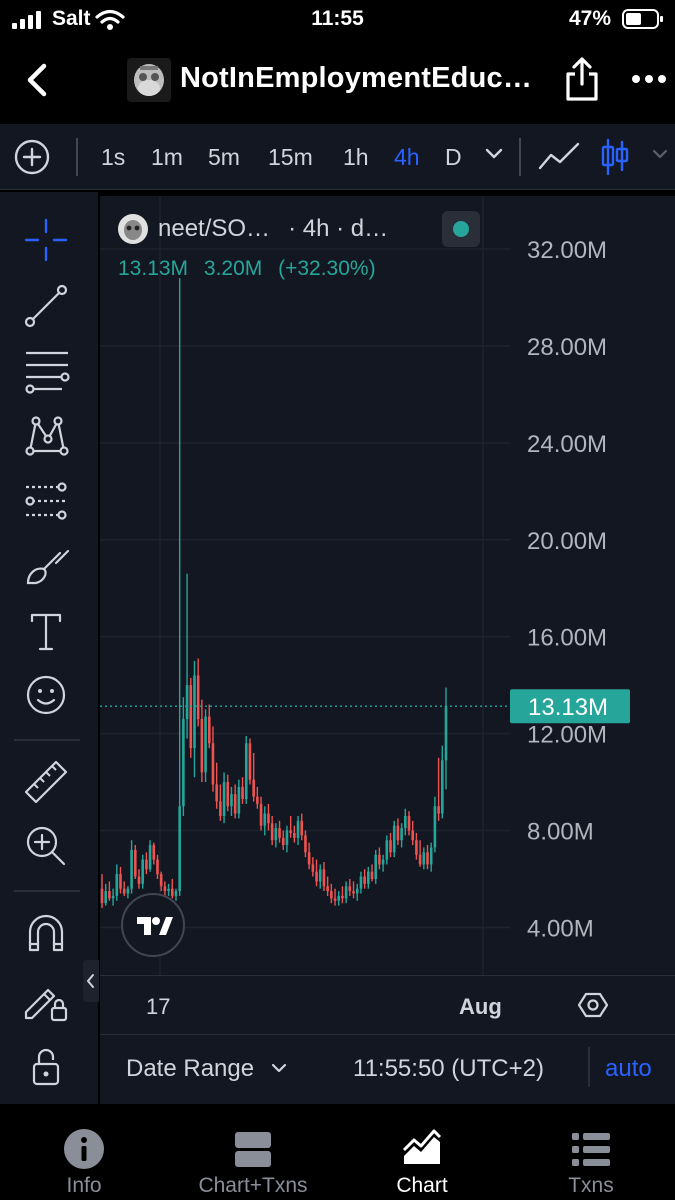  Describe the element at coordinates (422, 1152) in the screenshot. I see `tab-chart: Chart` at that location.